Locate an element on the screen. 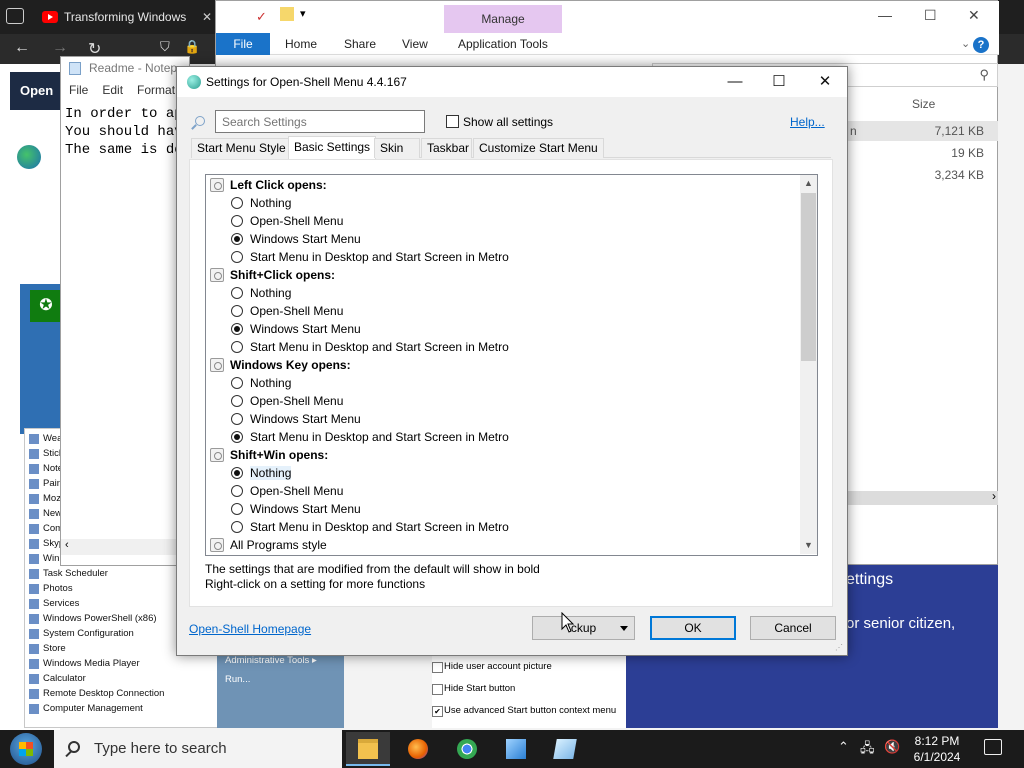 This screenshot has height=768, width=1024. quick-access-dropdown-icon: ▾ is located at coordinates (303, 13).